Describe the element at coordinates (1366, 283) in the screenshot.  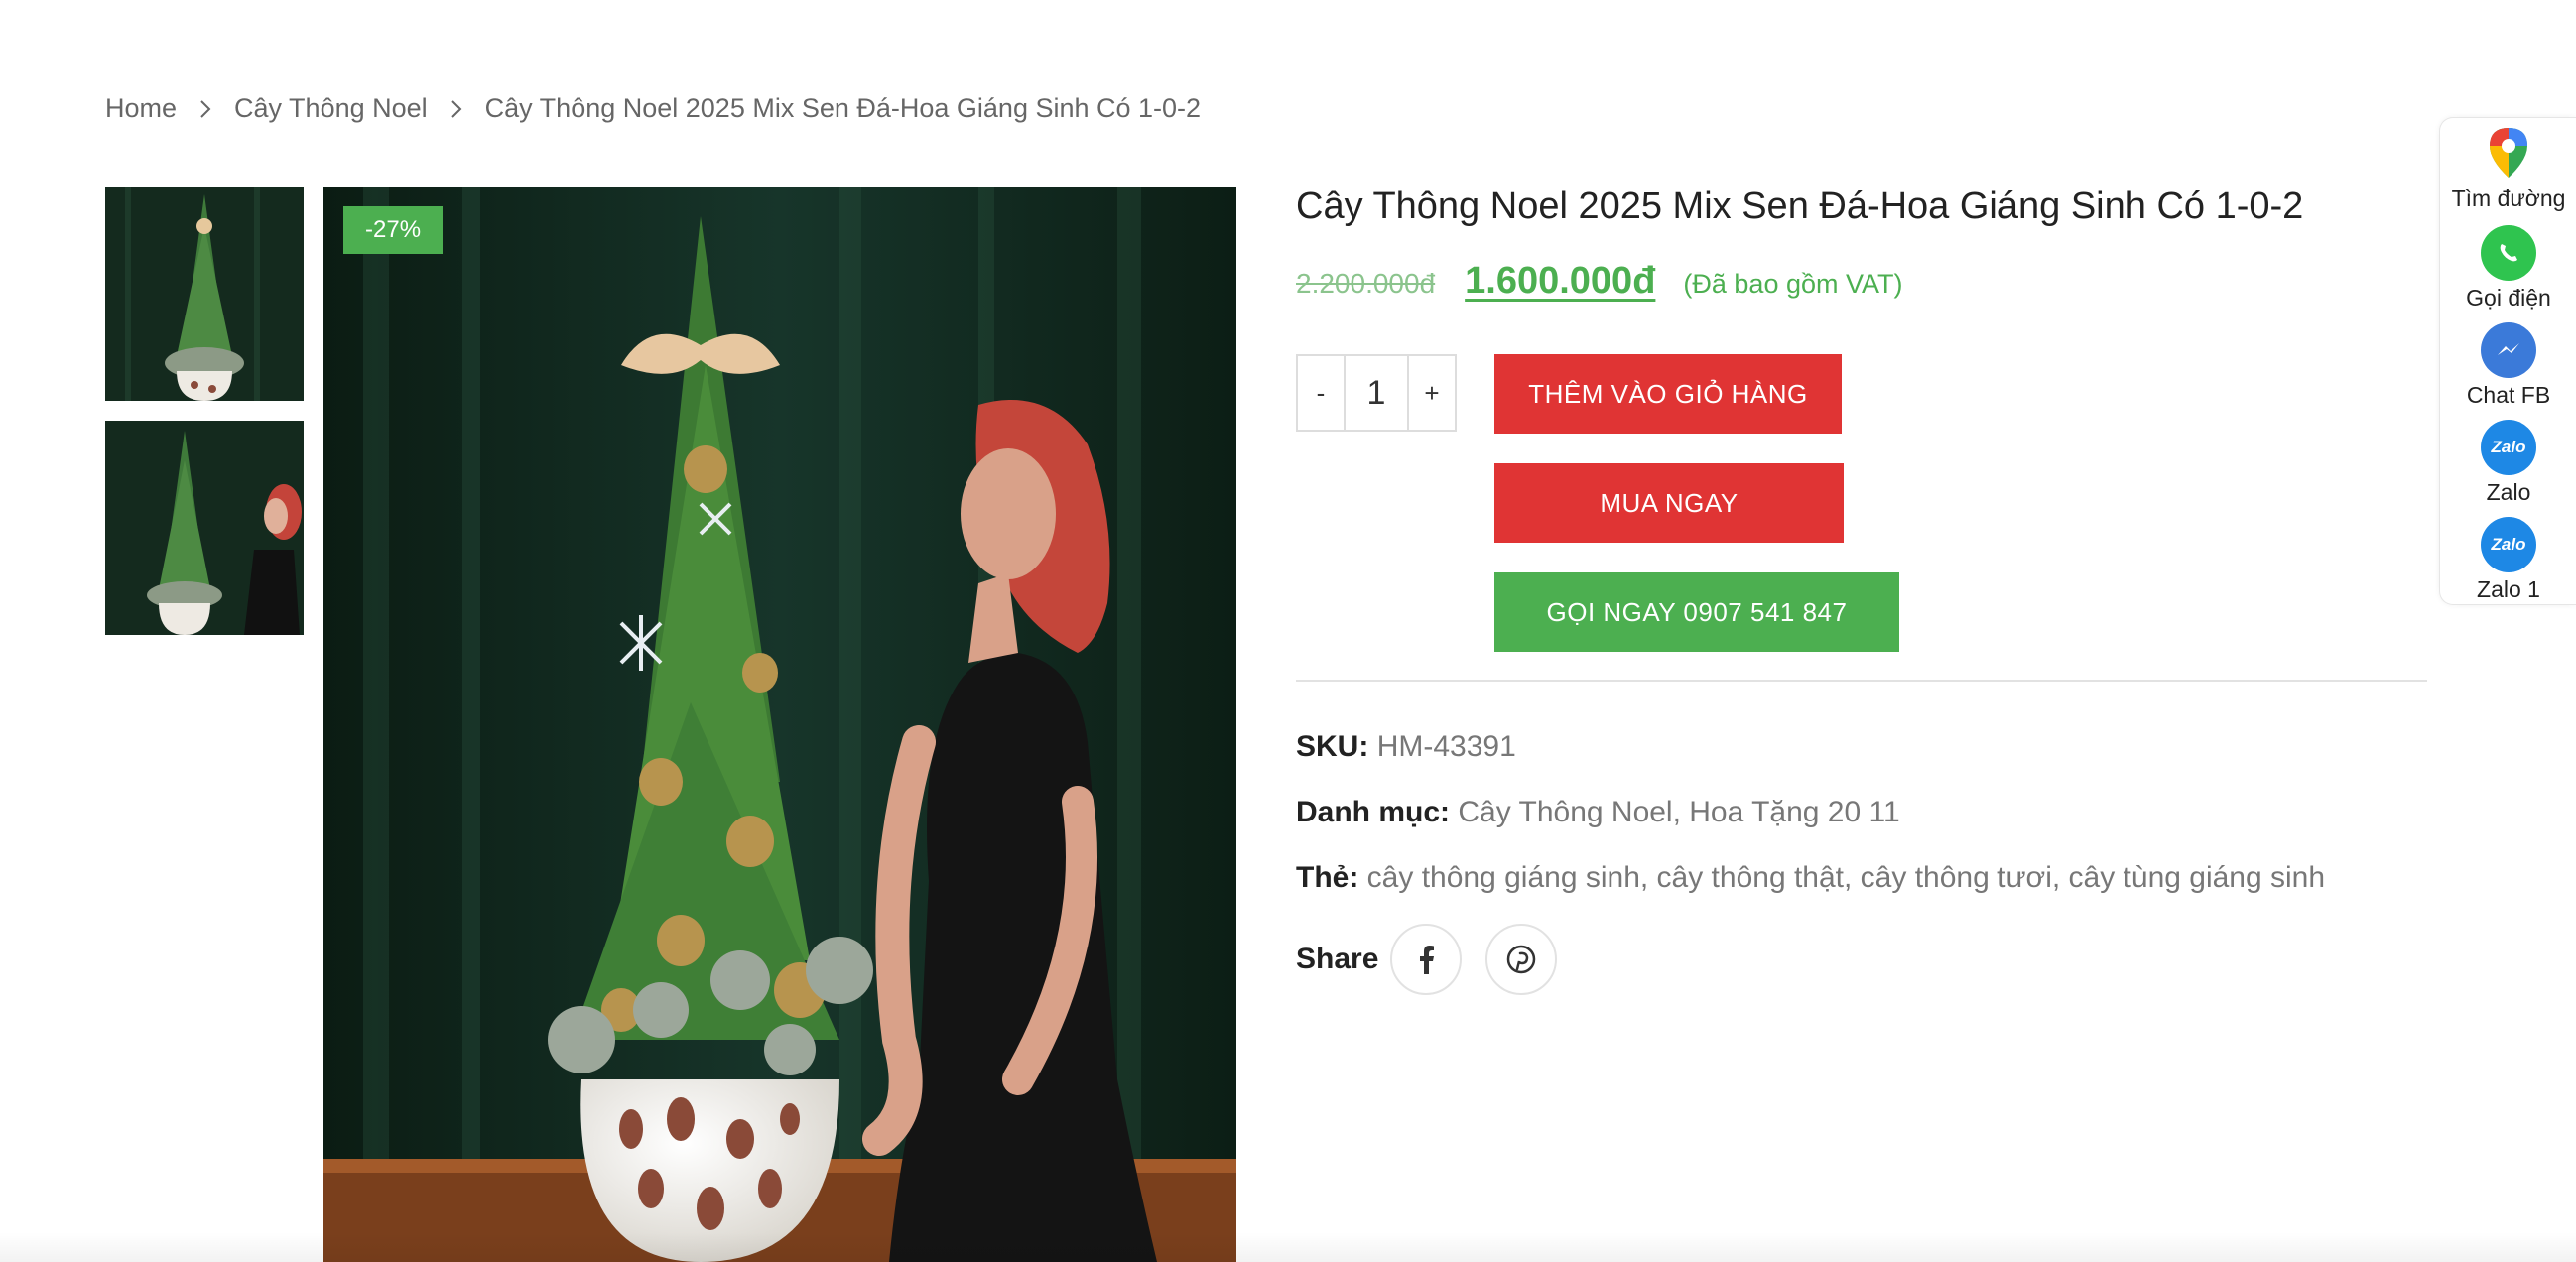
I see `old-price: 2.200.000đ` at that location.